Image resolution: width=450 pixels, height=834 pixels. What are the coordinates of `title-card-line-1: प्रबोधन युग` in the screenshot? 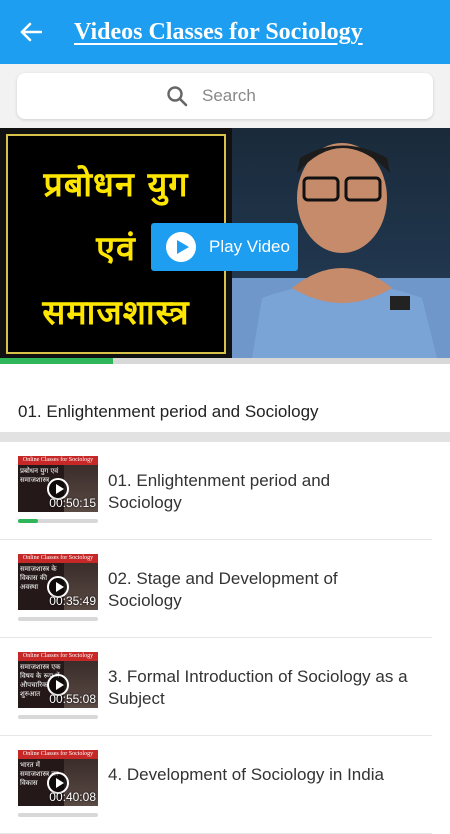 It's located at (116, 185).